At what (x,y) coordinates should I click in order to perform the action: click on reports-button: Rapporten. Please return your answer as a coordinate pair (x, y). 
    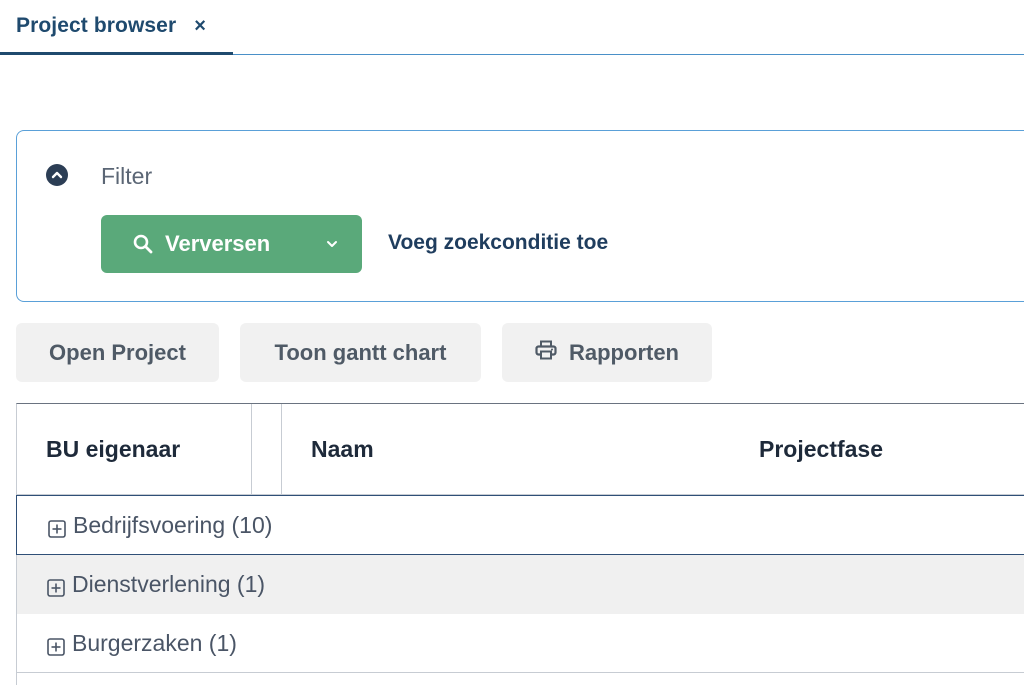
    Looking at the image, I should click on (607, 352).